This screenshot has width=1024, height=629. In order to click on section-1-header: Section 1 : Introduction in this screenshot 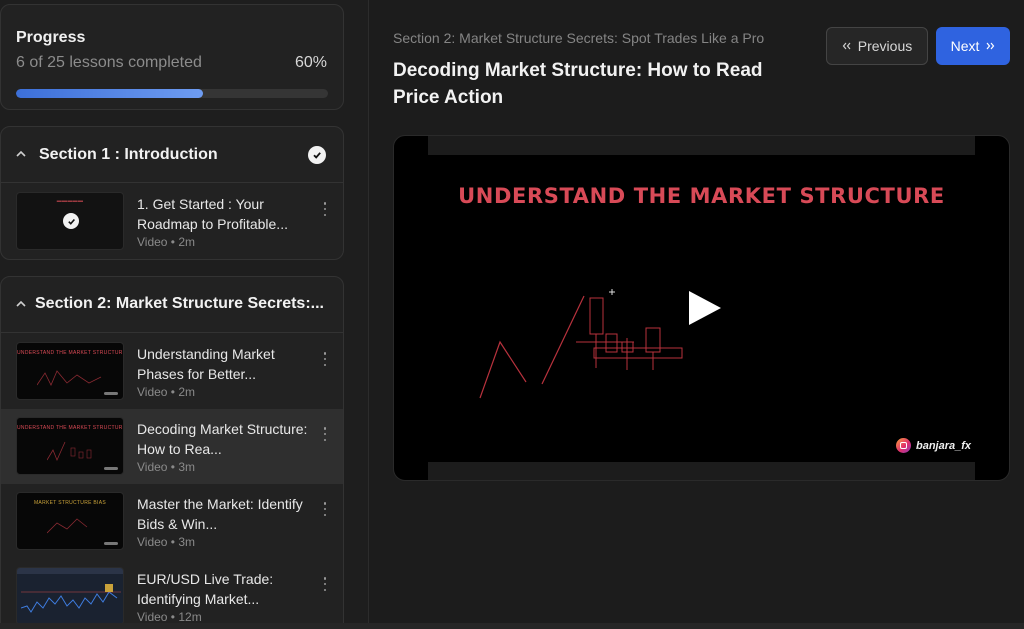, I will do `click(172, 155)`.